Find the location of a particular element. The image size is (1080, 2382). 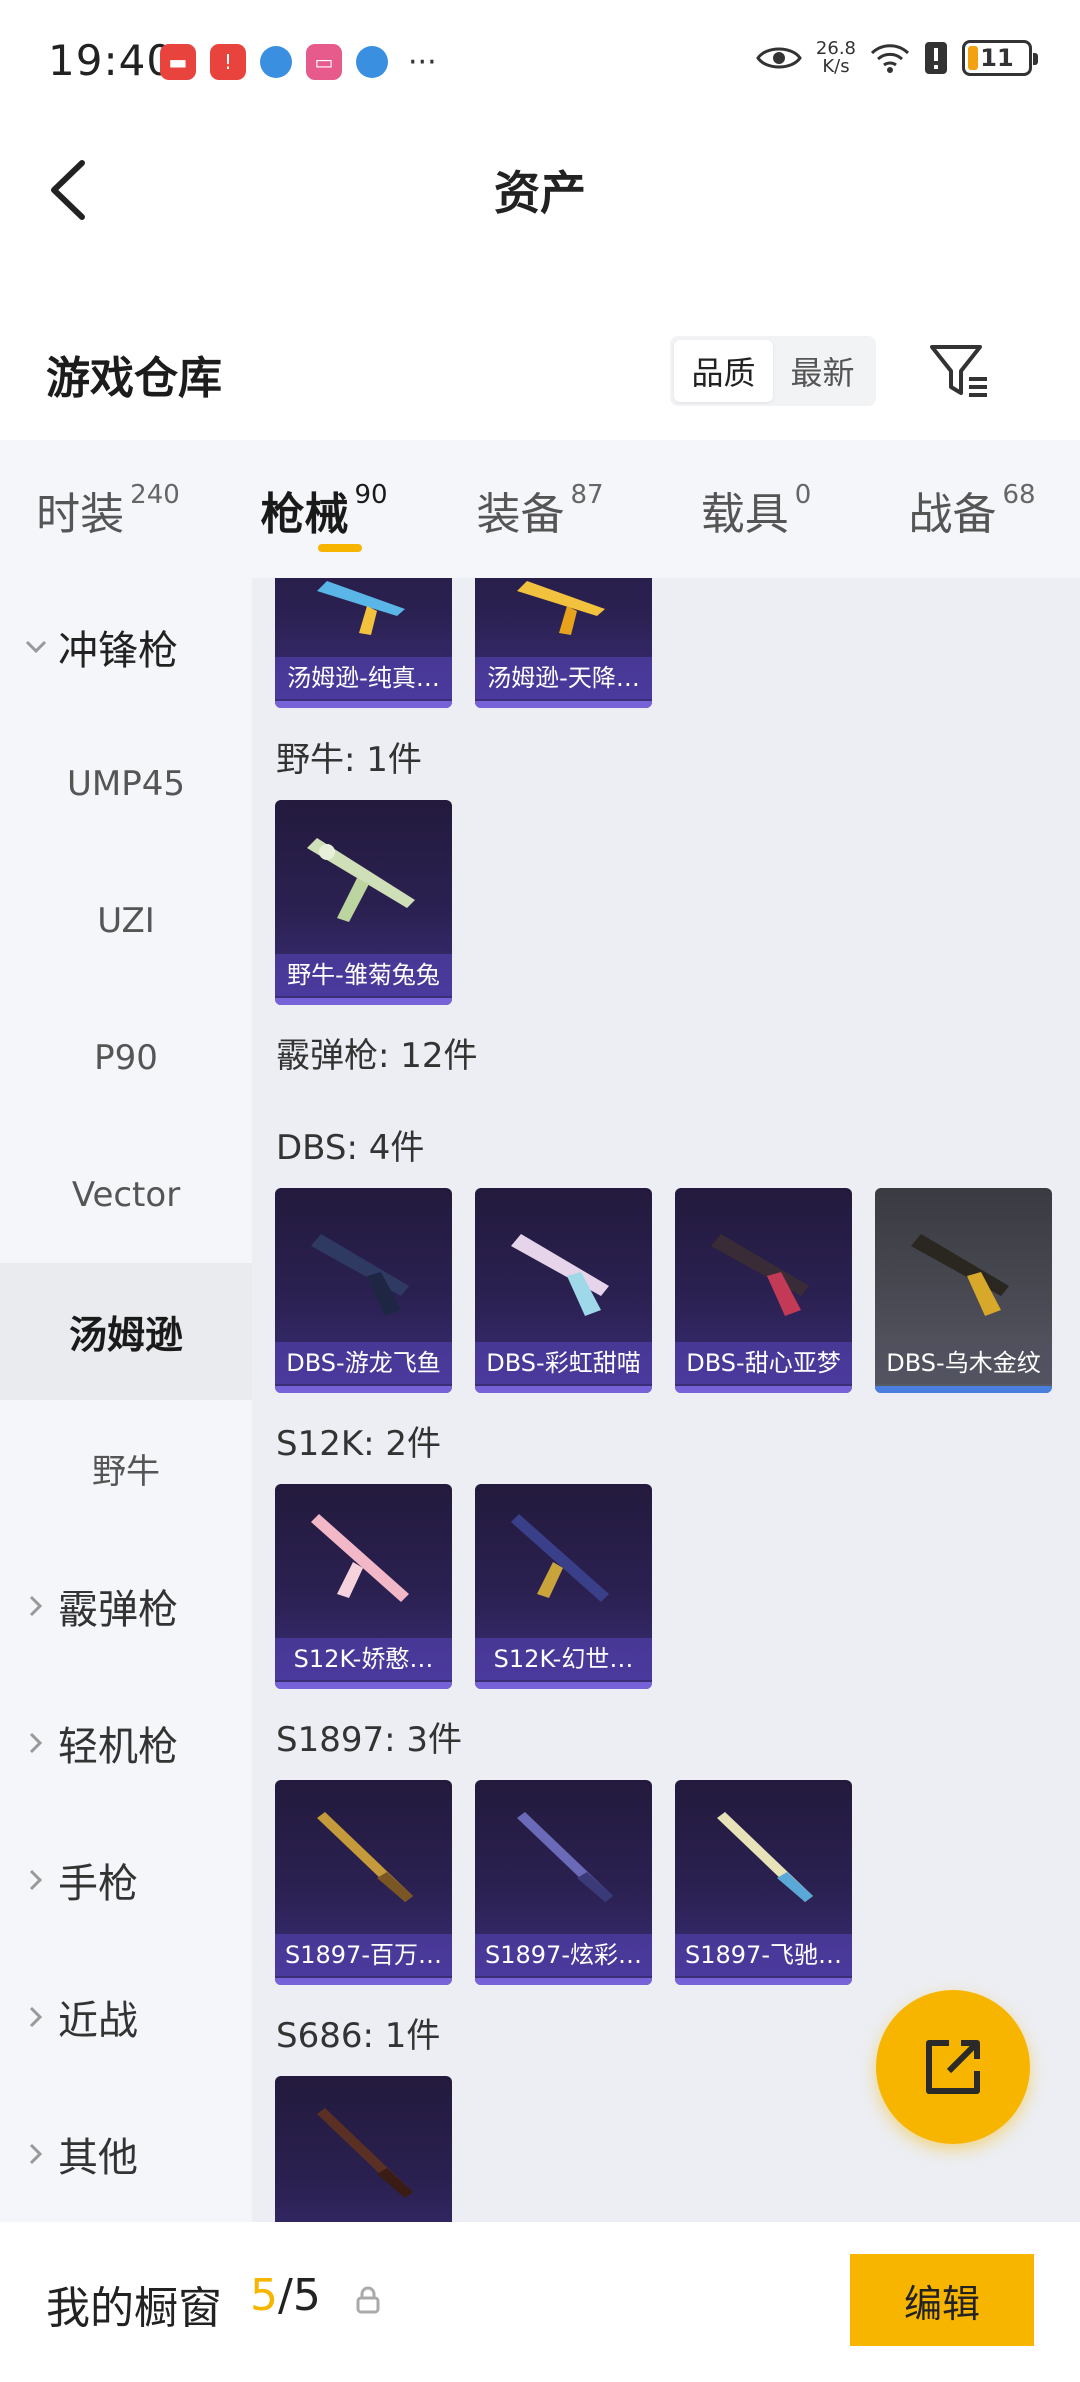

sidebar-item-vector: Vector is located at coordinates (126, 1194).